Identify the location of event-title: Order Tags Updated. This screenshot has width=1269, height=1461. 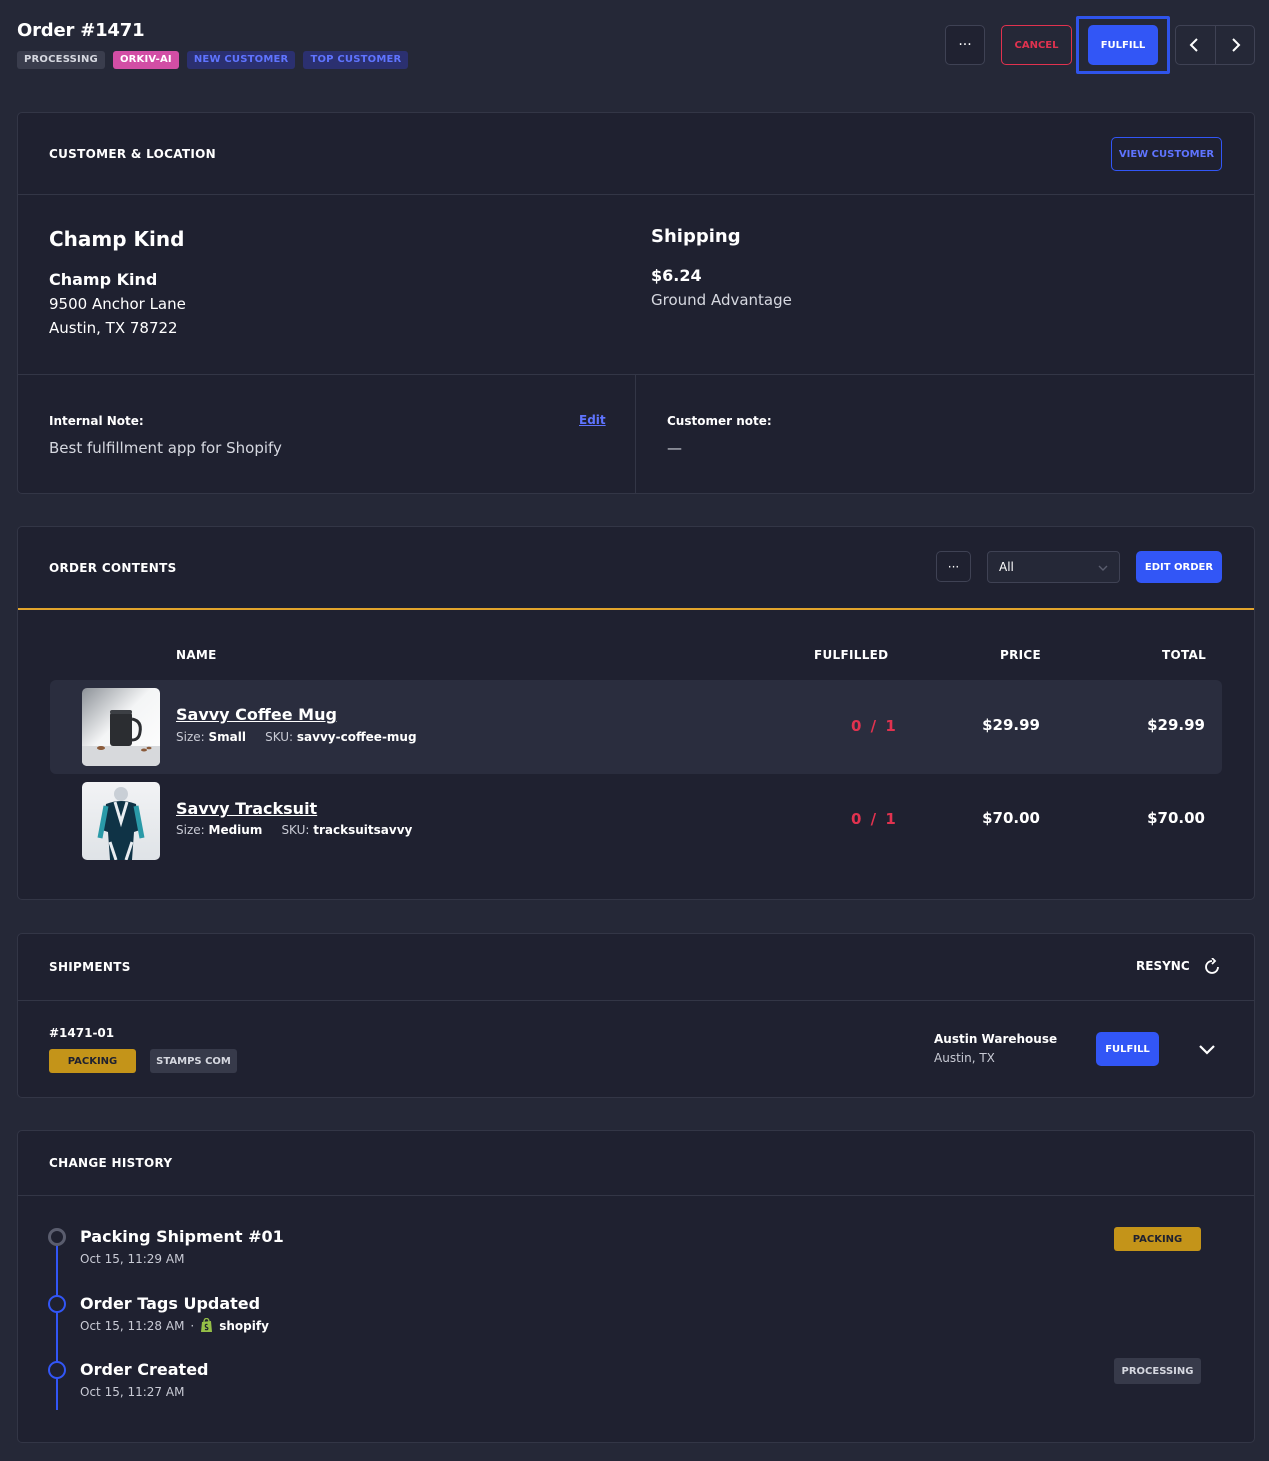
(170, 1303).